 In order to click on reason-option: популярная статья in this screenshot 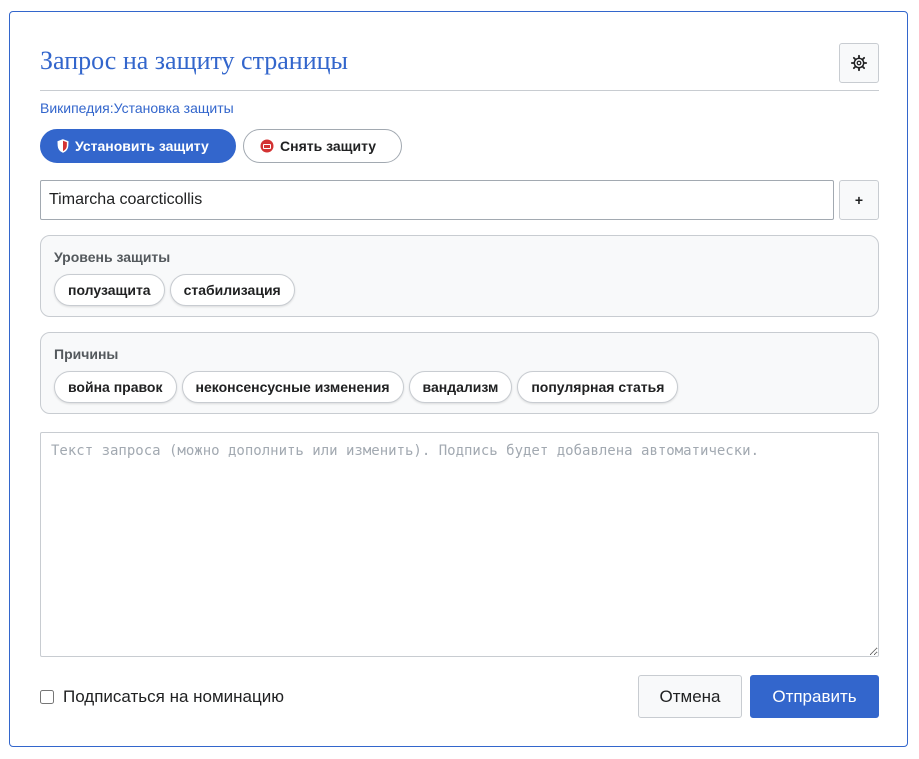, I will do `click(598, 387)`.